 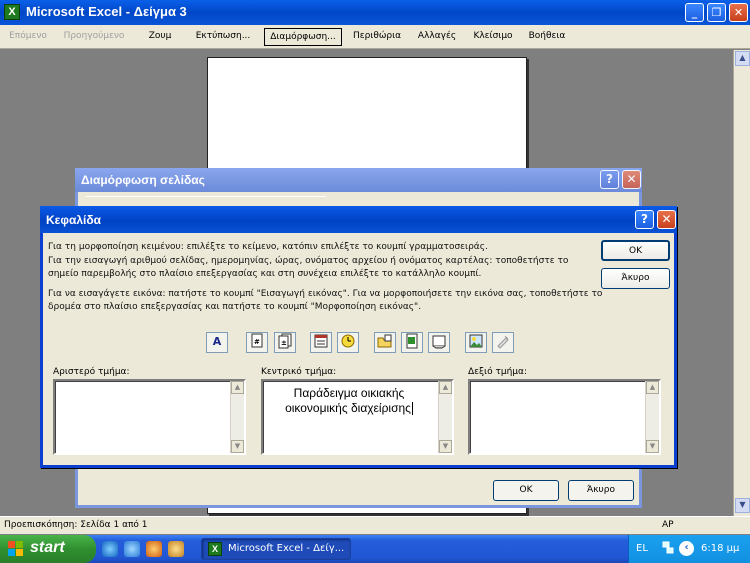 What do you see at coordinates (686, 548) in the screenshot?
I see `chevron-left-icon: ‹` at bounding box center [686, 548].